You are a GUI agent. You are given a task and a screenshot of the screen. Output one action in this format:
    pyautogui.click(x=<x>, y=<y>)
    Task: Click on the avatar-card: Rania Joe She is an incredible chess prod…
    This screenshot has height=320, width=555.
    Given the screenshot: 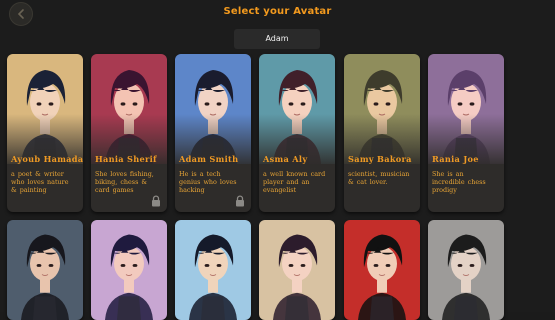 What is the action you would take?
    pyautogui.click(x=466, y=133)
    